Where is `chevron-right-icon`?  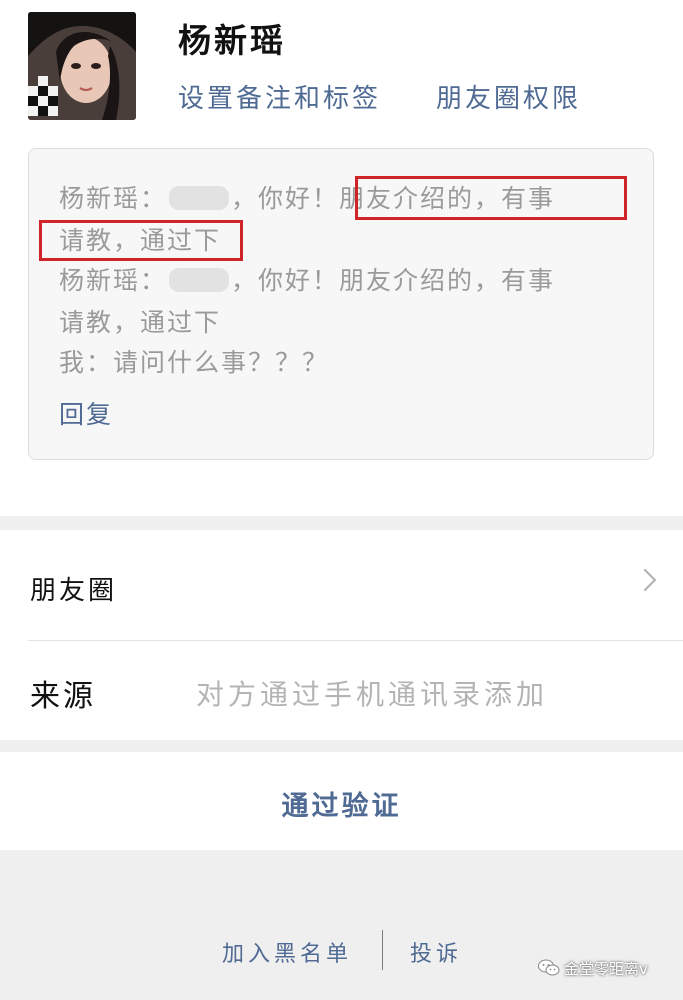 chevron-right-icon is located at coordinates (645, 580).